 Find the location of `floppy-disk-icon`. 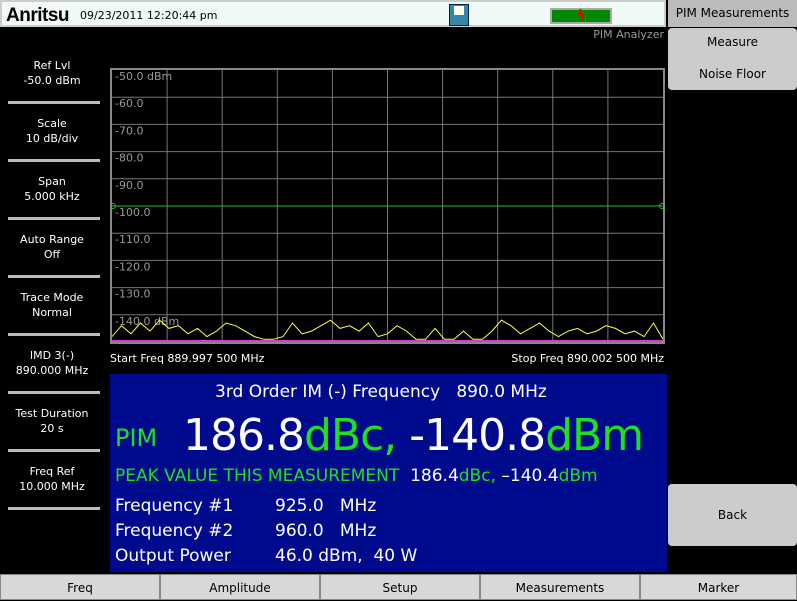

floppy-disk-icon is located at coordinates (459, 15).